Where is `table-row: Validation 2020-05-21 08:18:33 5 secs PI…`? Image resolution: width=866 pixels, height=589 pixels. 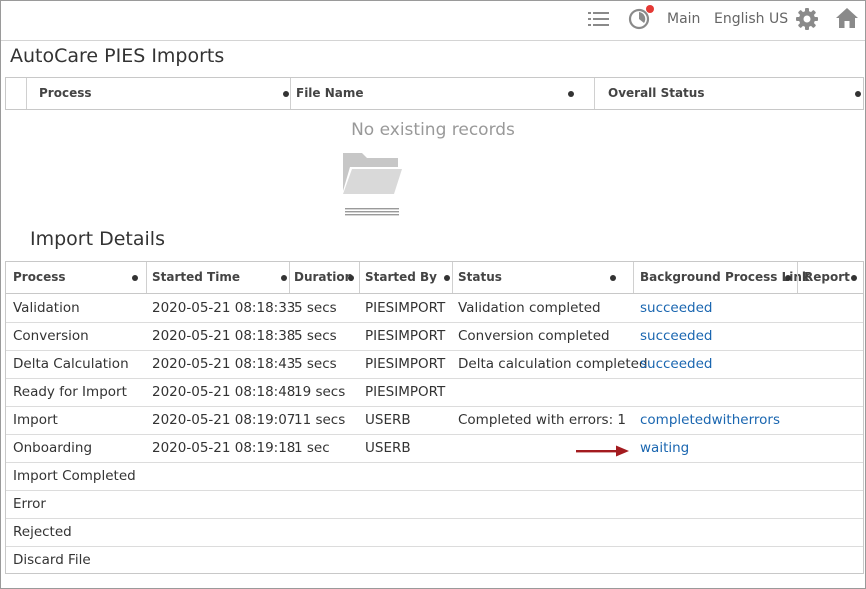 table-row: Validation 2020-05-21 08:18:33 5 secs PI… is located at coordinates (434, 308).